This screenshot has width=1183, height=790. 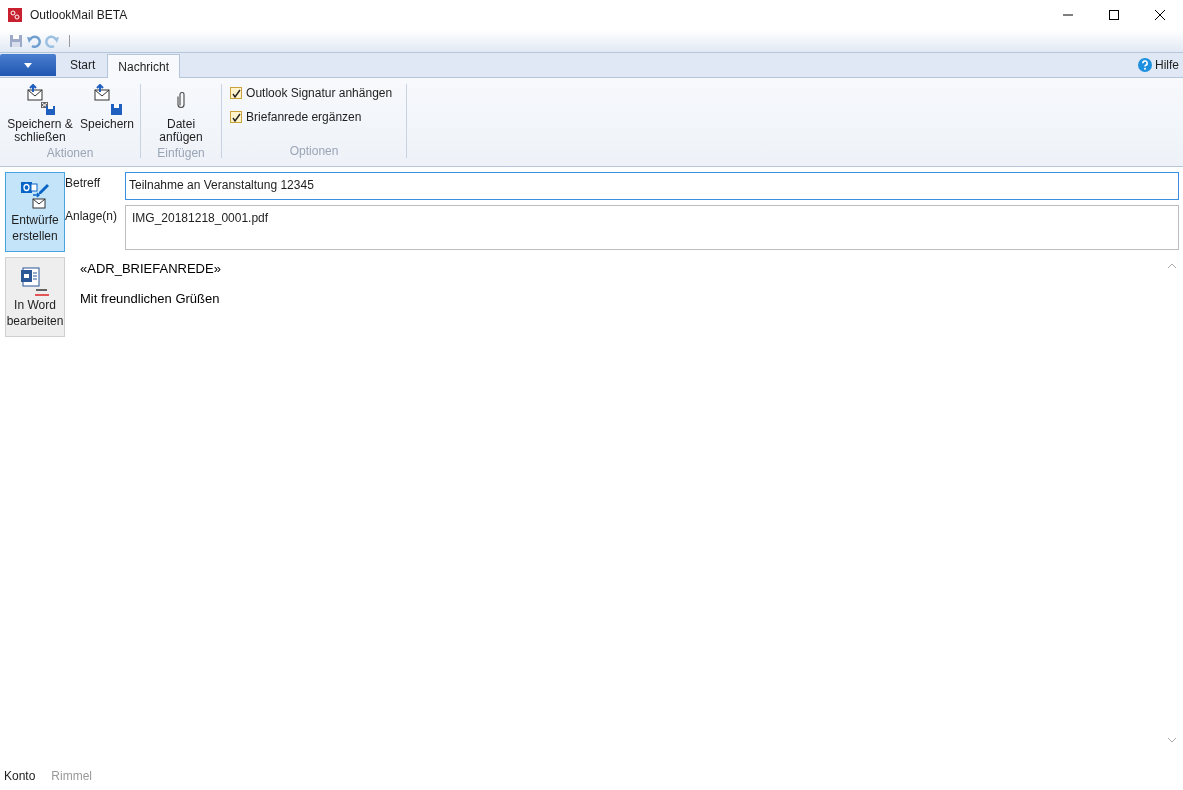 I want to click on ribbon-button: Datei anfügen, so click(x=181, y=114).